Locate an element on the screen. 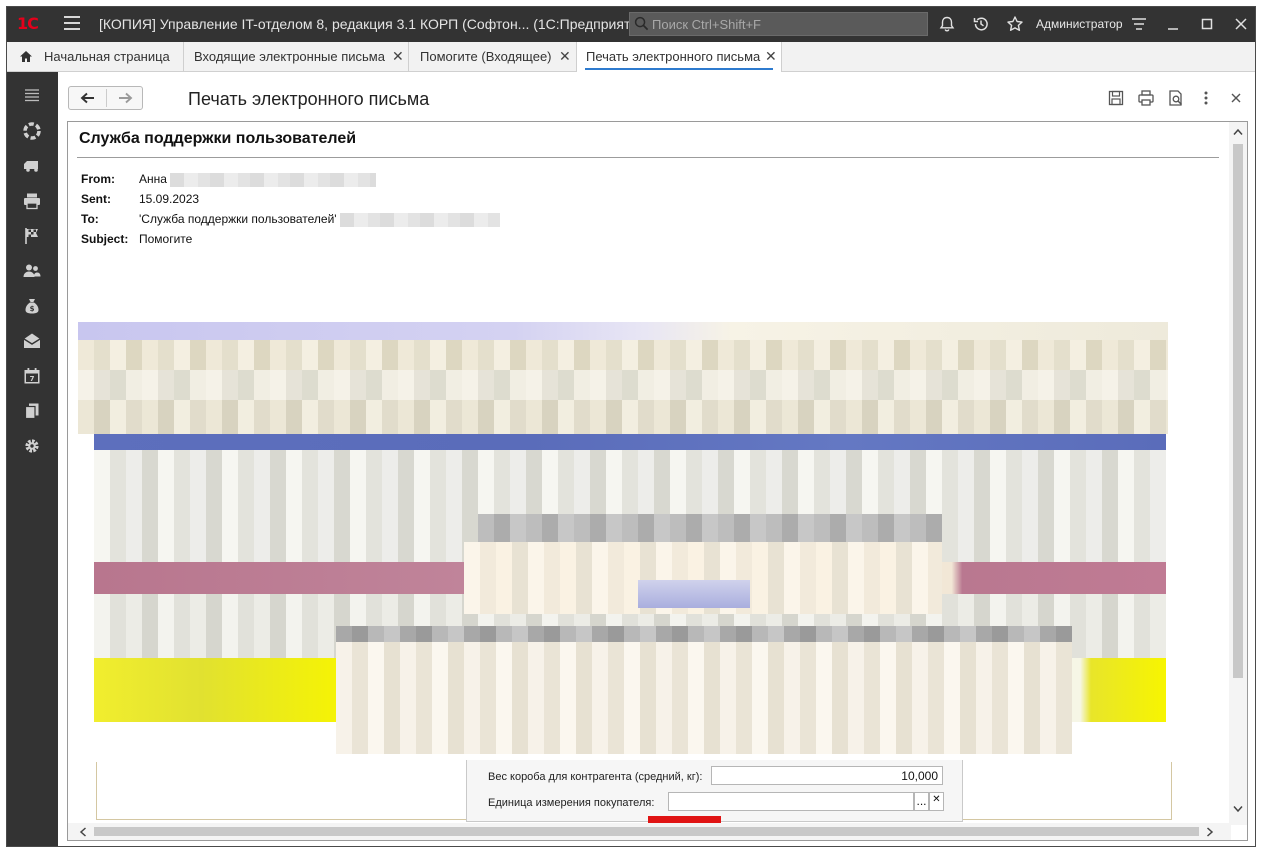 Image resolution: width=1263 pixels, height=852 pixels. subject-label: Subject: is located at coordinates (105, 239).